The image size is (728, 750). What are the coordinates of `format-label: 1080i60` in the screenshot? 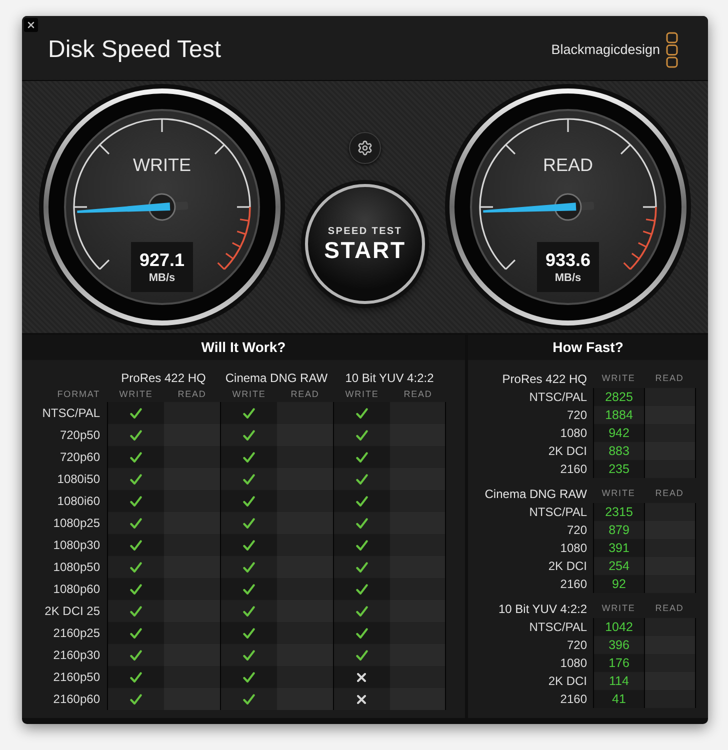 It's located at (78, 501).